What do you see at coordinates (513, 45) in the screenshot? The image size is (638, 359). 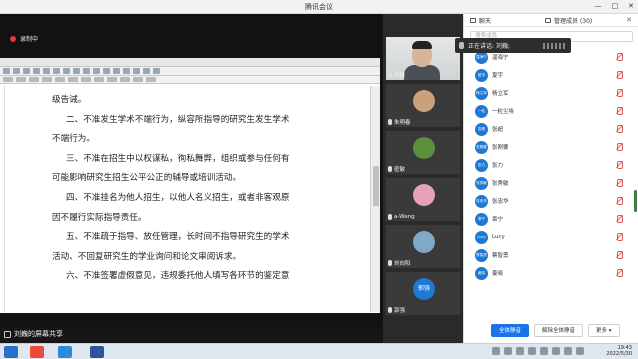 I see `speaking-indicator: 正在讲话: 刘巍;` at bounding box center [513, 45].